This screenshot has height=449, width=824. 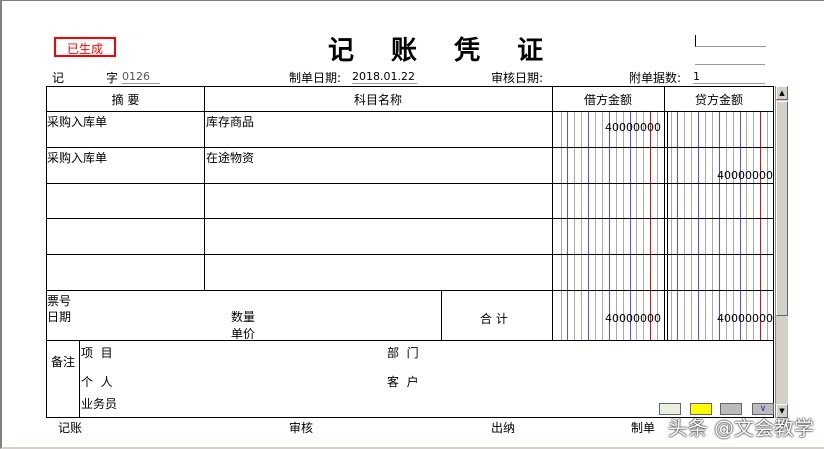 I want to click on ticket-date-label: 日期, so click(x=59, y=317).